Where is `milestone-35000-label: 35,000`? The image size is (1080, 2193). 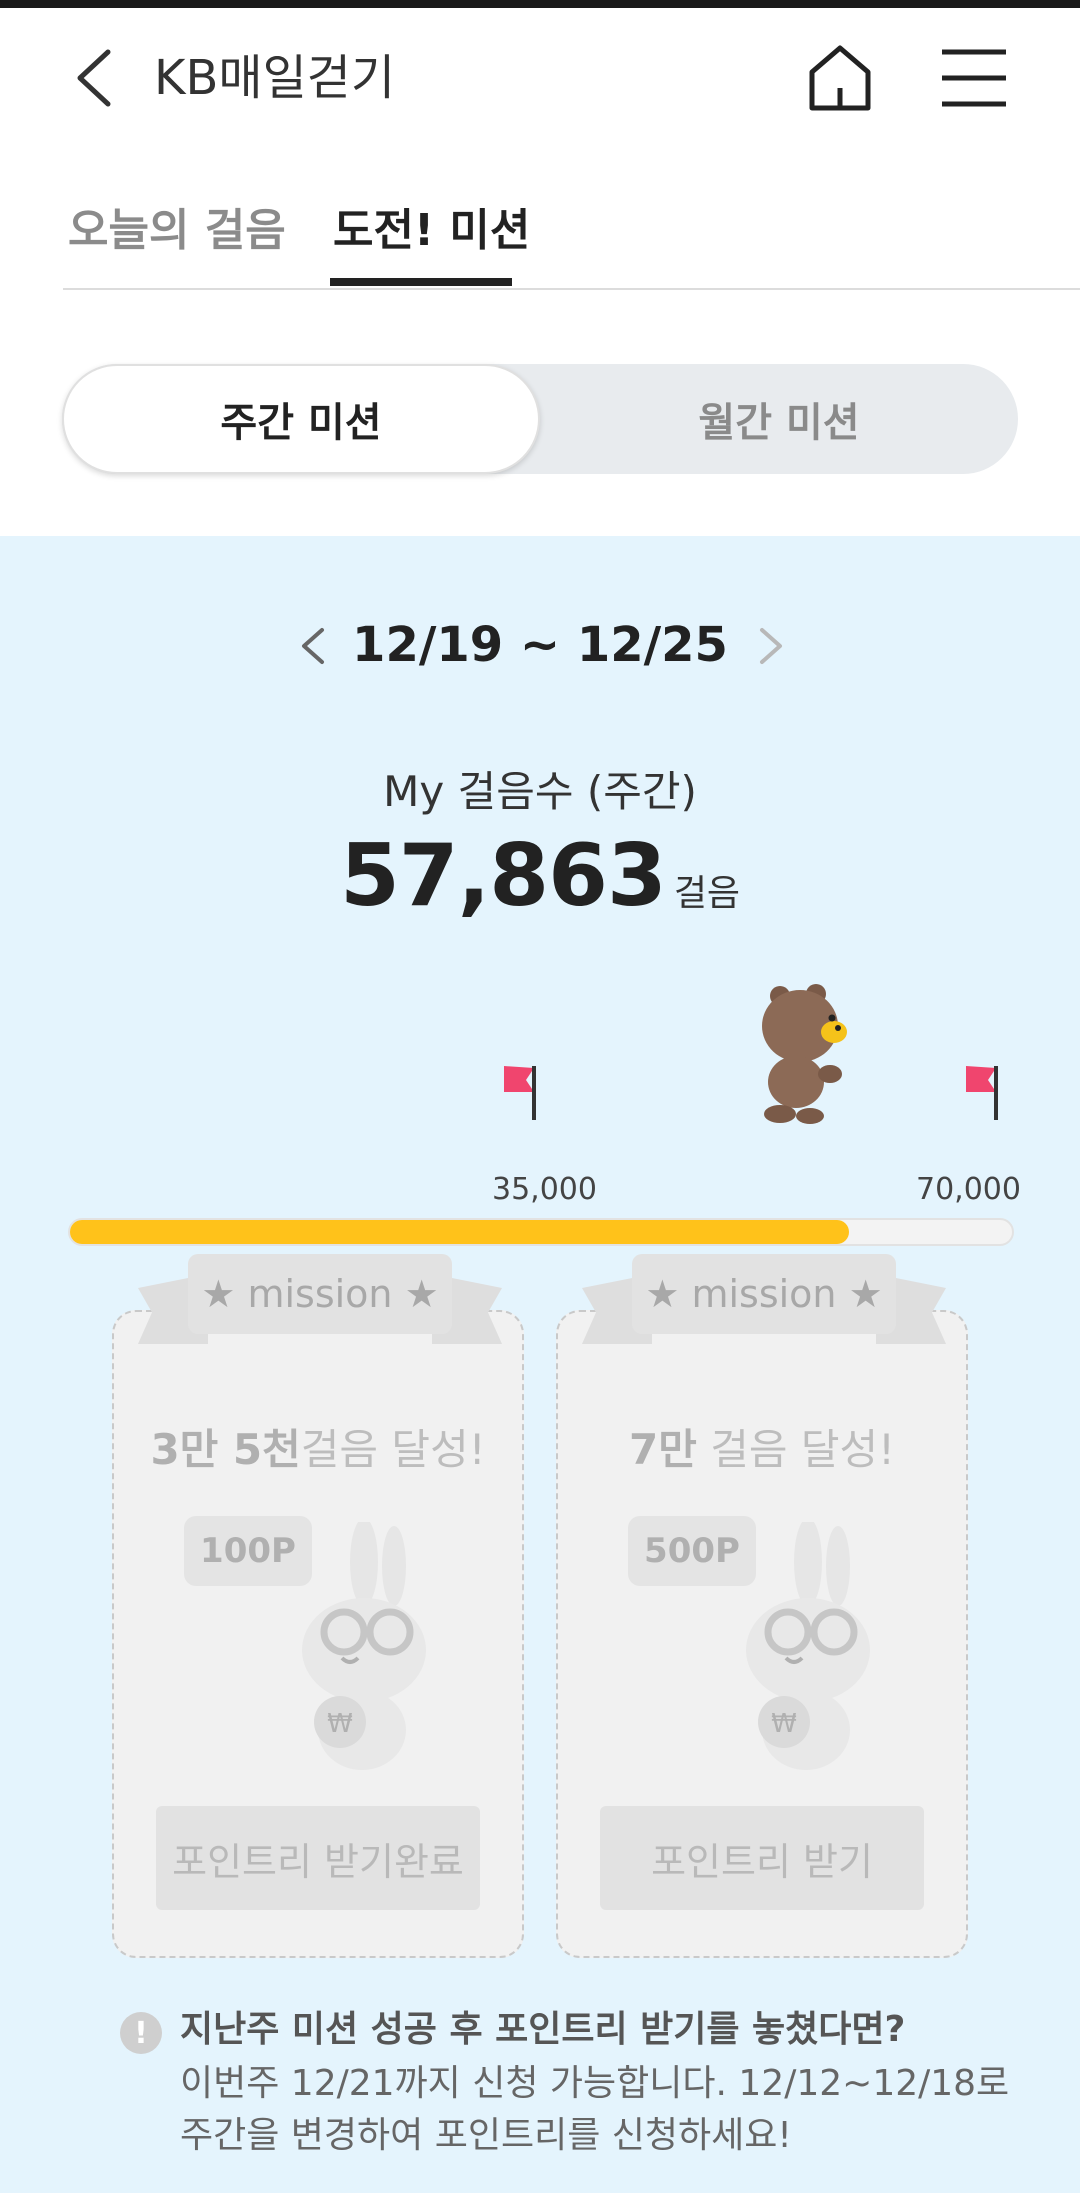 milestone-35000-label: 35,000 is located at coordinates (544, 1189).